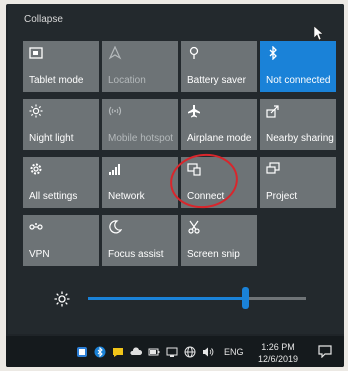  What do you see at coordinates (126, 196) in the screenshot?
I see `tile-label: Network` at bounding box center [126, 196].